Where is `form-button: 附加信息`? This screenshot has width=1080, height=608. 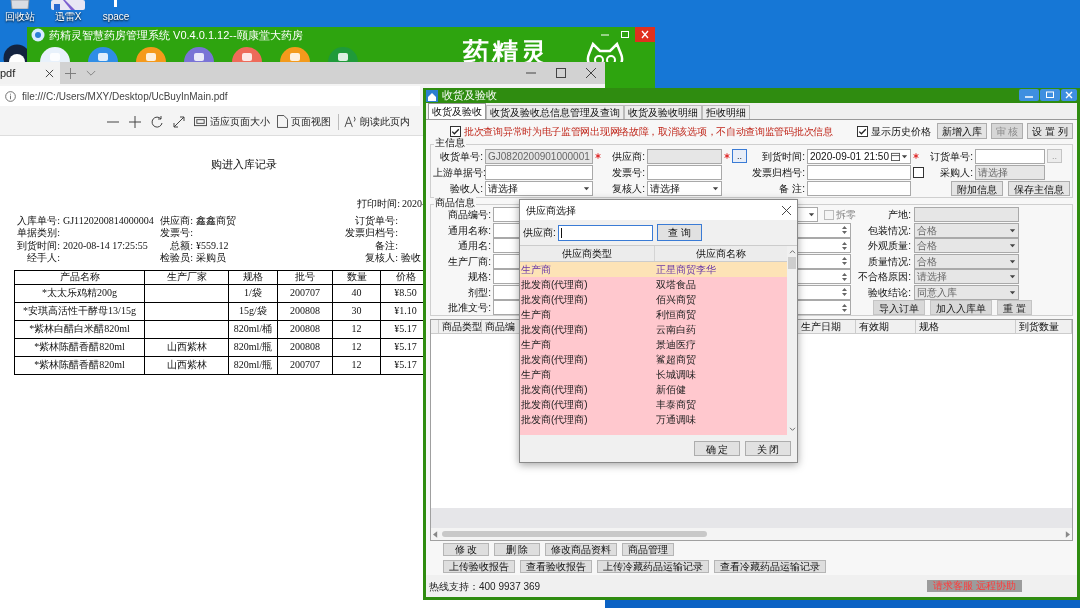
form-button: 附加信息 is located at coordinates (977, 188).